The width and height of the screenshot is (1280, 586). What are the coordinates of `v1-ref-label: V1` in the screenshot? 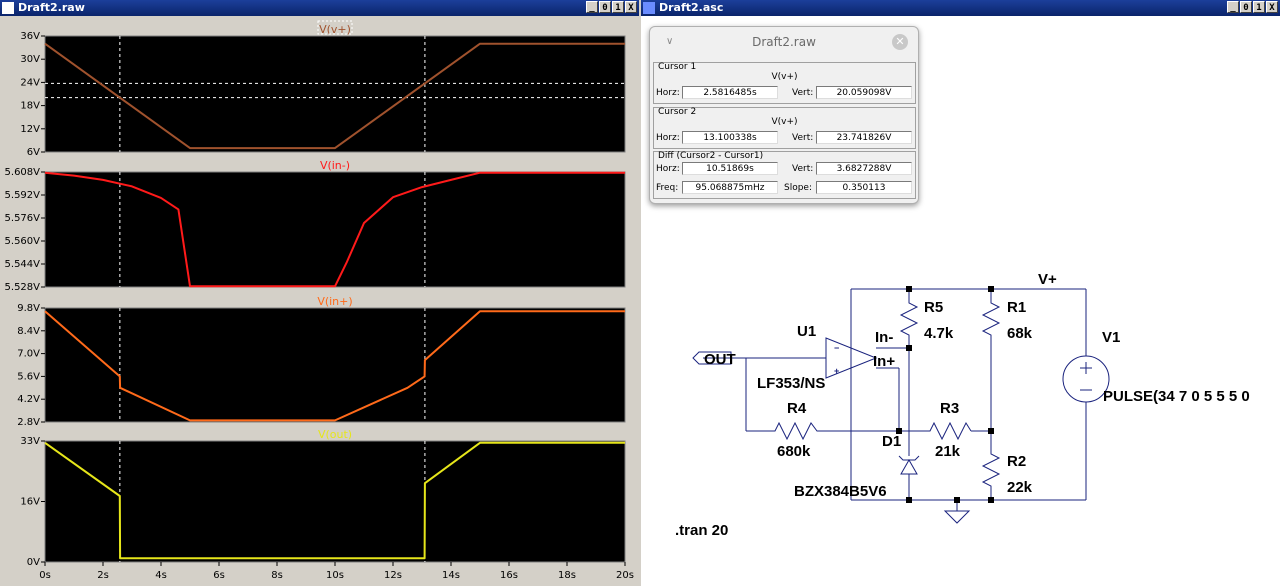 It's located at (1111, 337).